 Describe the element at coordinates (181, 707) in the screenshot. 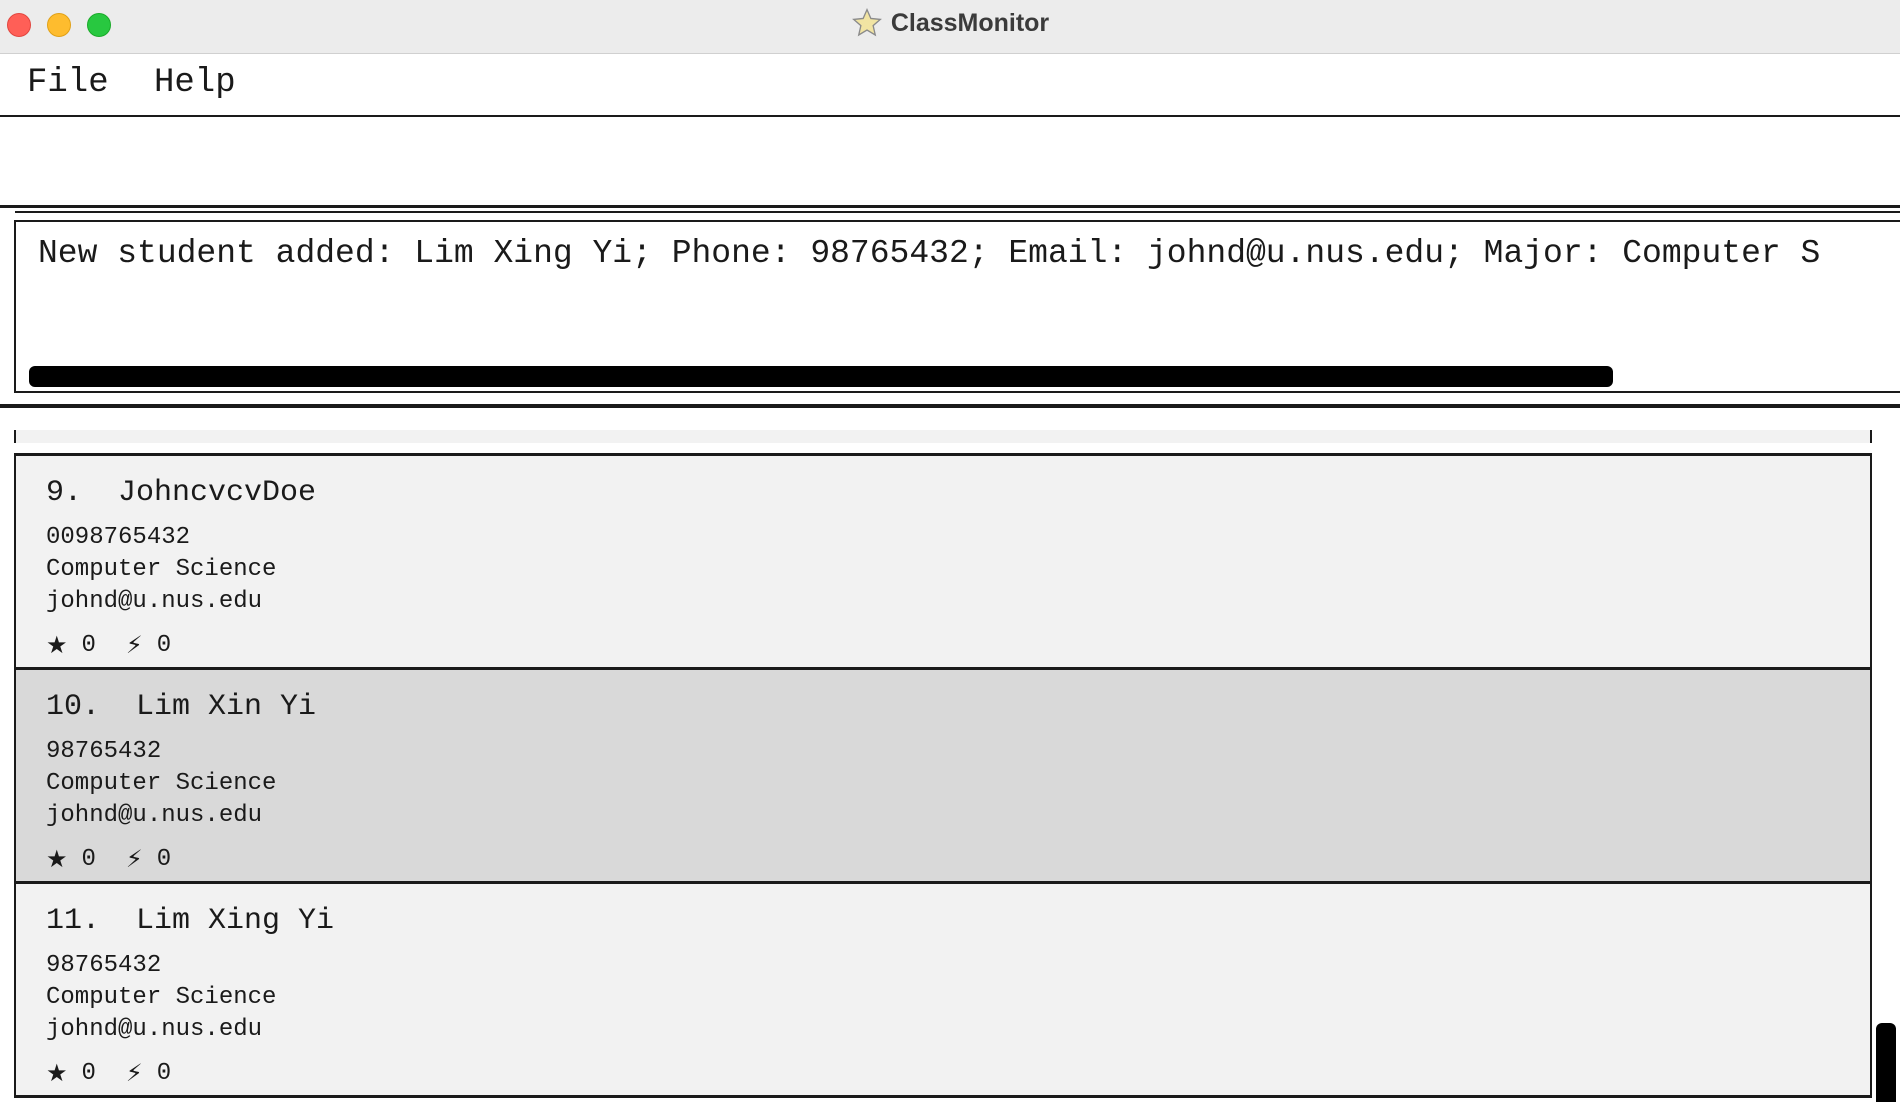

I see `student-name: 10. Lim Xin Yi` at that location.